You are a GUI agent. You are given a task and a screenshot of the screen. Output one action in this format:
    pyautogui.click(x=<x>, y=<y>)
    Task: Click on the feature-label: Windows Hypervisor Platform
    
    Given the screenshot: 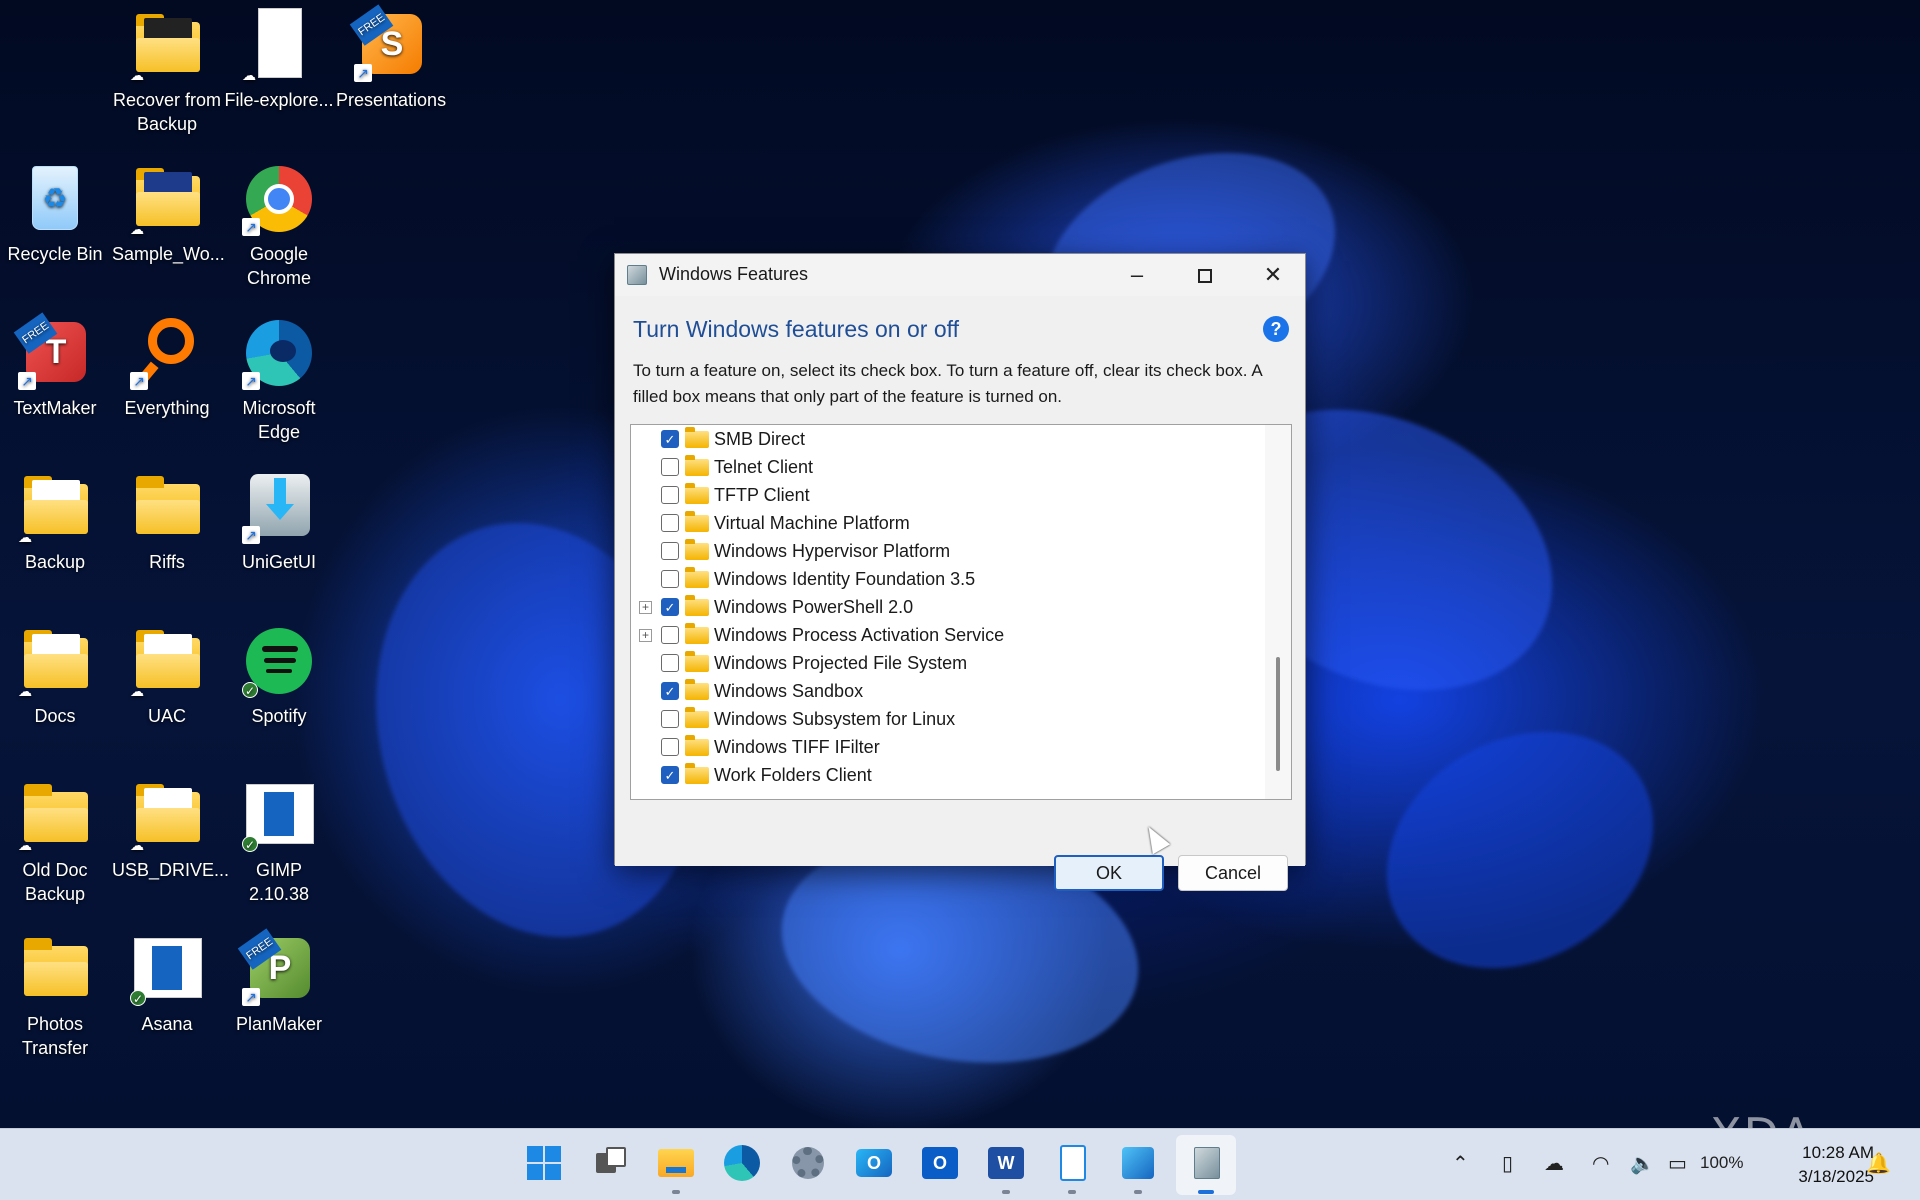 What is the action you would take?
    pyautogui.click(x=832, y=551)
    